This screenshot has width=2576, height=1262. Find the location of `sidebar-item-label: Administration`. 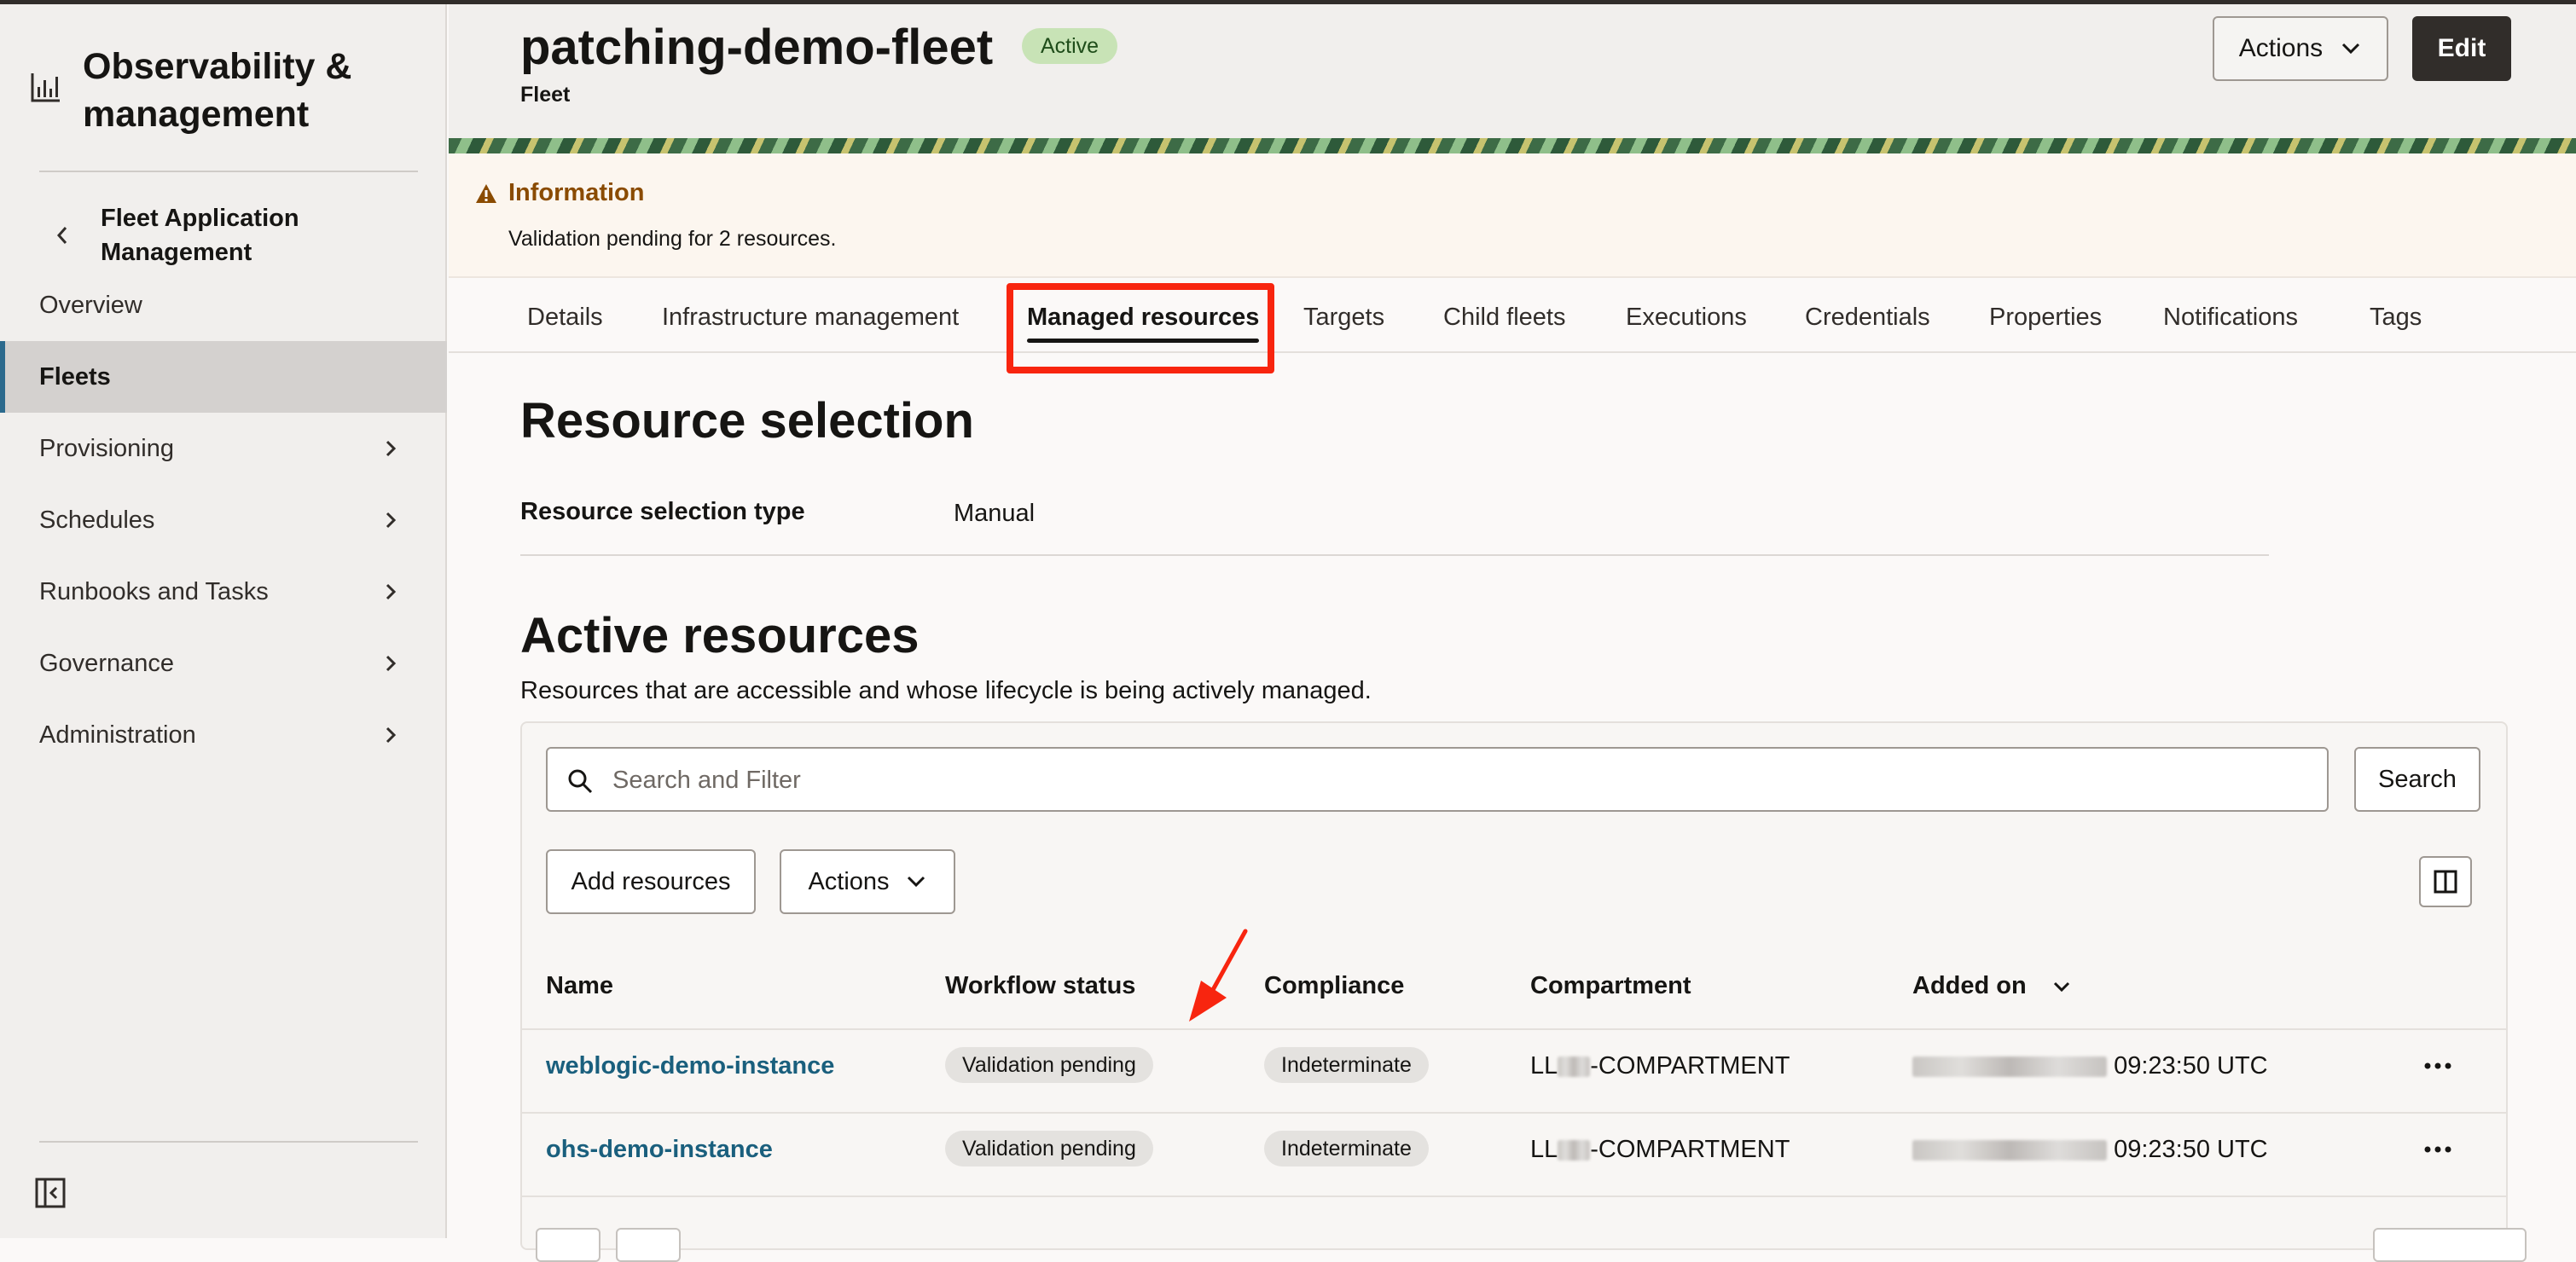

sidebar-item-label: Administration is located at coordinates (117, 735).